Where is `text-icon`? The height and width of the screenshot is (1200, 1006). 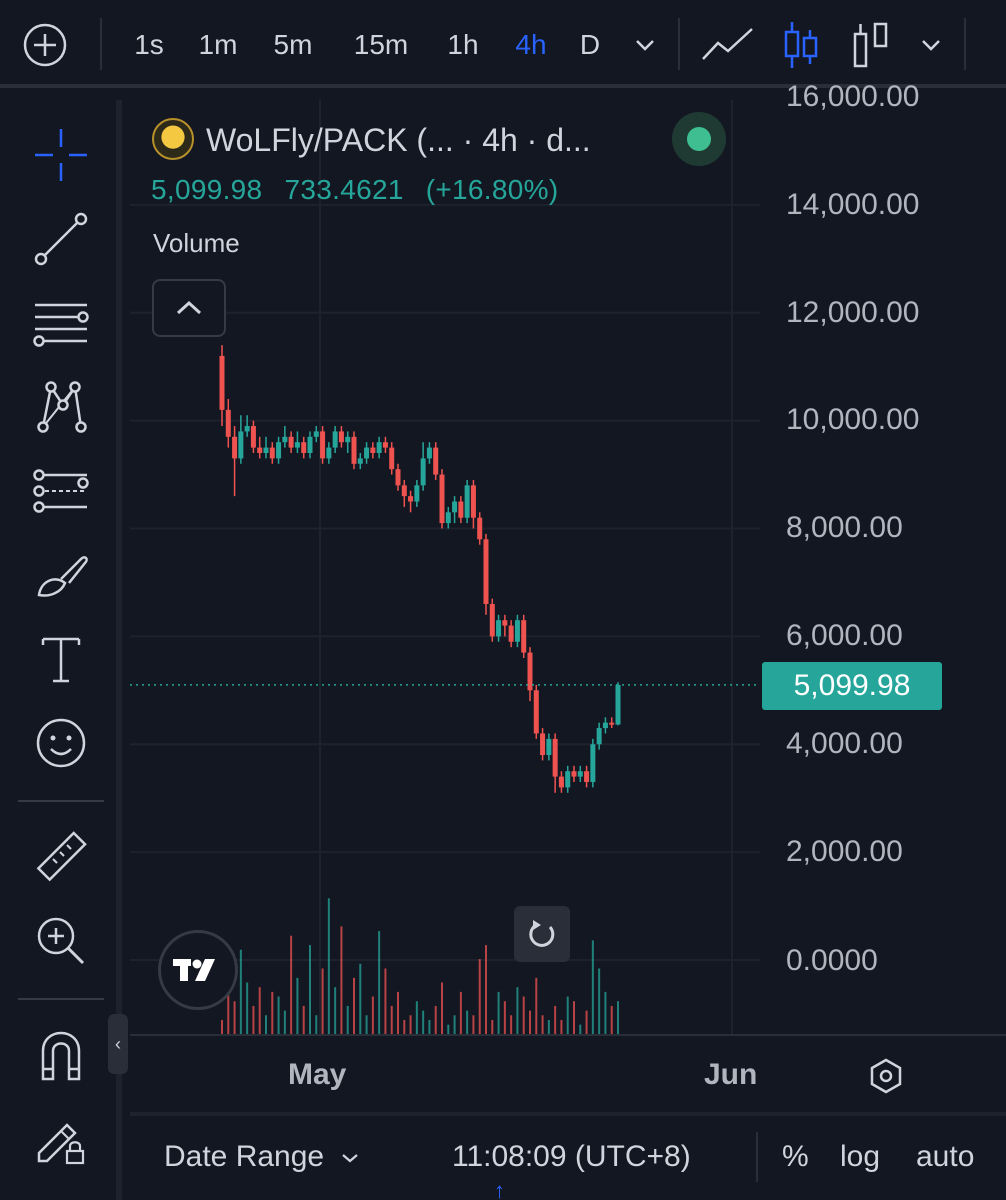 text-icon is located at coordinates (61, 660).